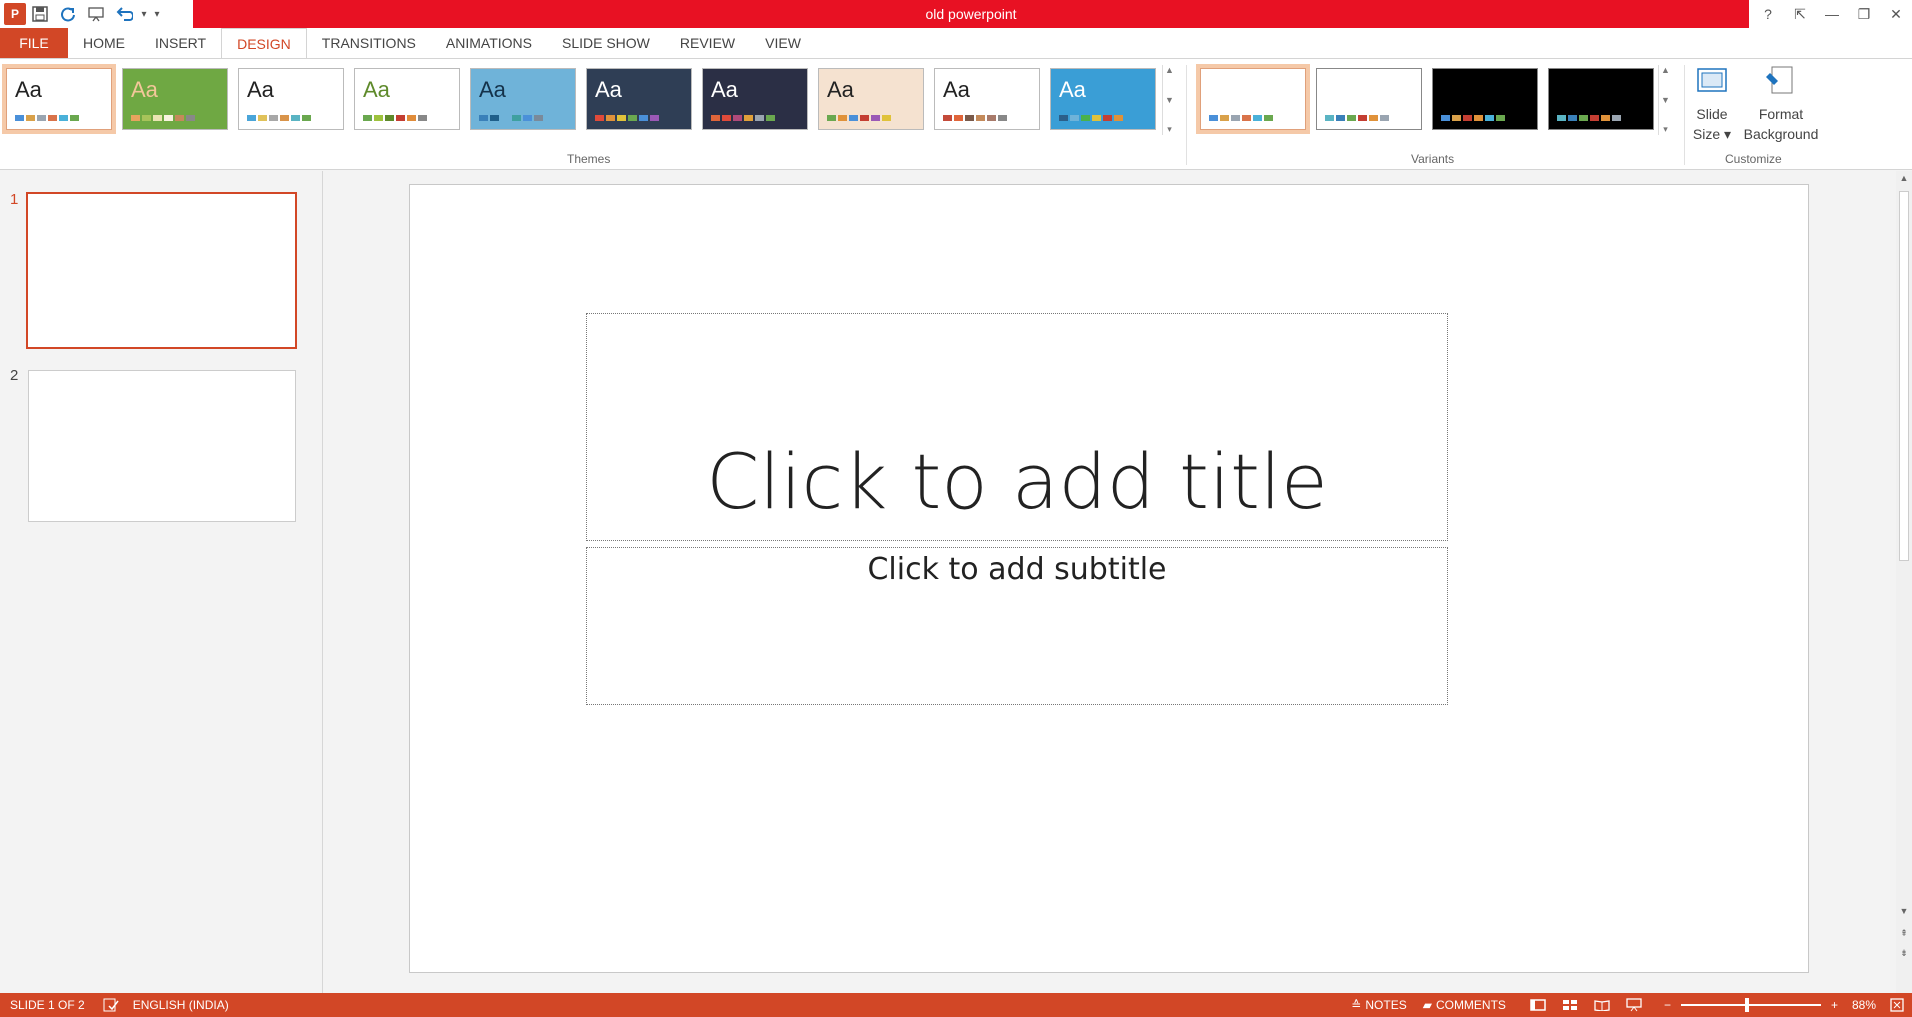 This screenshot has height=1017, width=1912. What do you see at coordinates (1712, 104) in the screenshot?
I see `slide-size-button: Slide Size ▾` at bounding box center [1712, 104].